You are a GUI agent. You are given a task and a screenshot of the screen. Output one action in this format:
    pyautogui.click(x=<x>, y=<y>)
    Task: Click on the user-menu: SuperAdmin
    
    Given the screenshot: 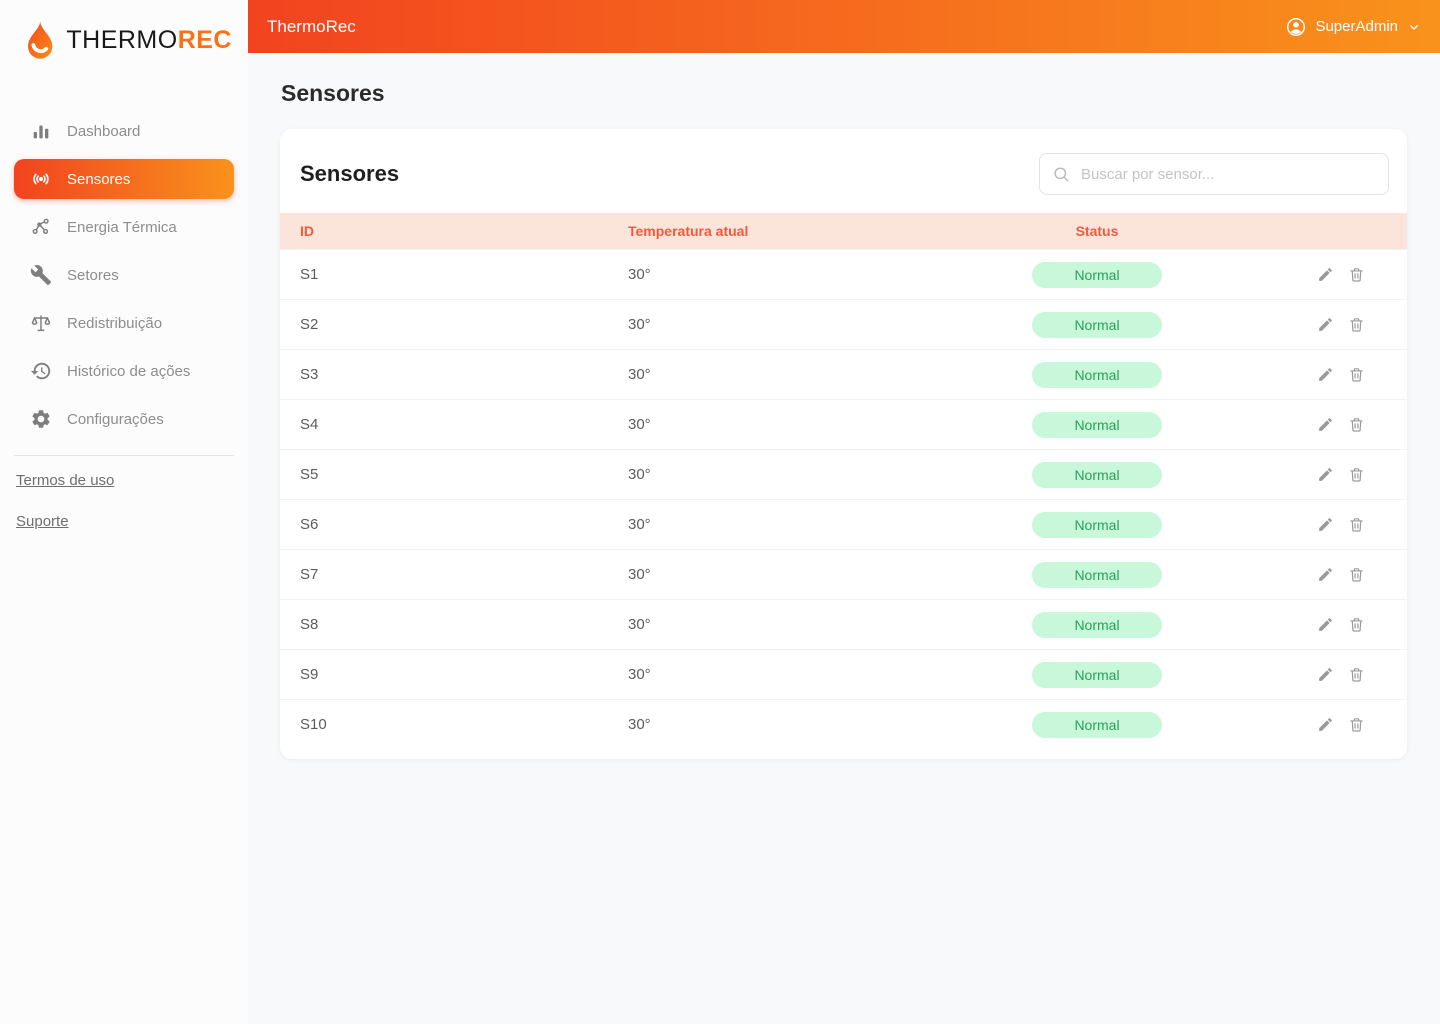 What is the action you would take?
    pyautogui.click(x=1353, y=27)
    